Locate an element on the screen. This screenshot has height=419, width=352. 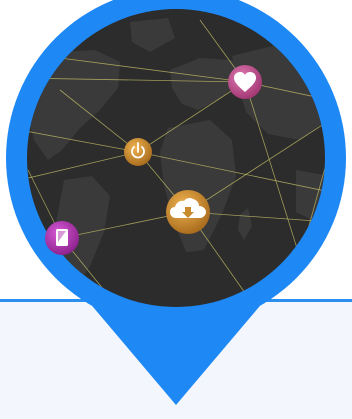
tablet-icon is located at coordinates (62, 237).